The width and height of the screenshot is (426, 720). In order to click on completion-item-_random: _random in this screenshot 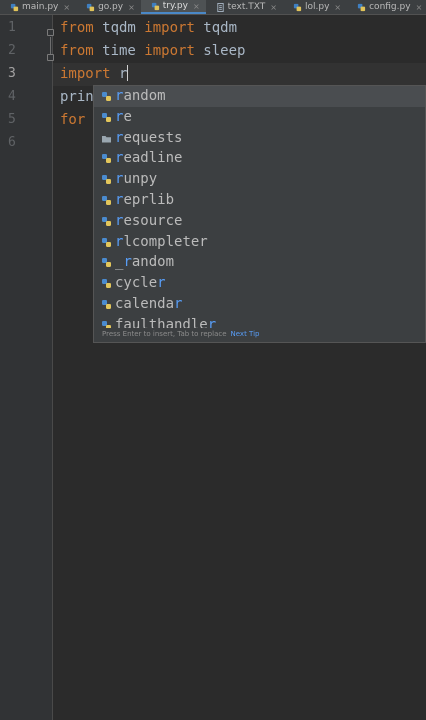, I will do `click(259, 262)`.